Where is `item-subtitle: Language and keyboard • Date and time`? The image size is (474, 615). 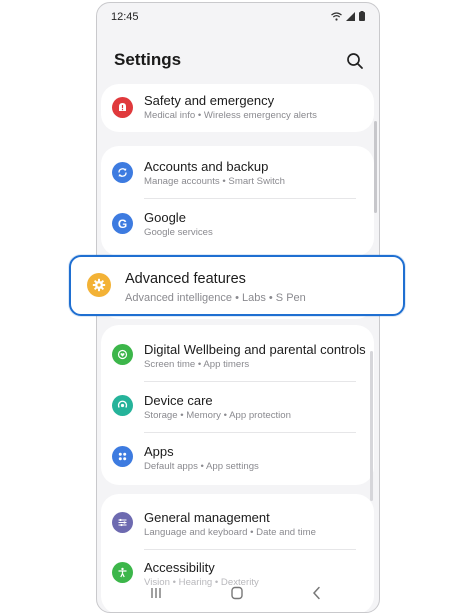 item-subtitle: Language and keyboard • Date and time is located at coordinates (230, 532).